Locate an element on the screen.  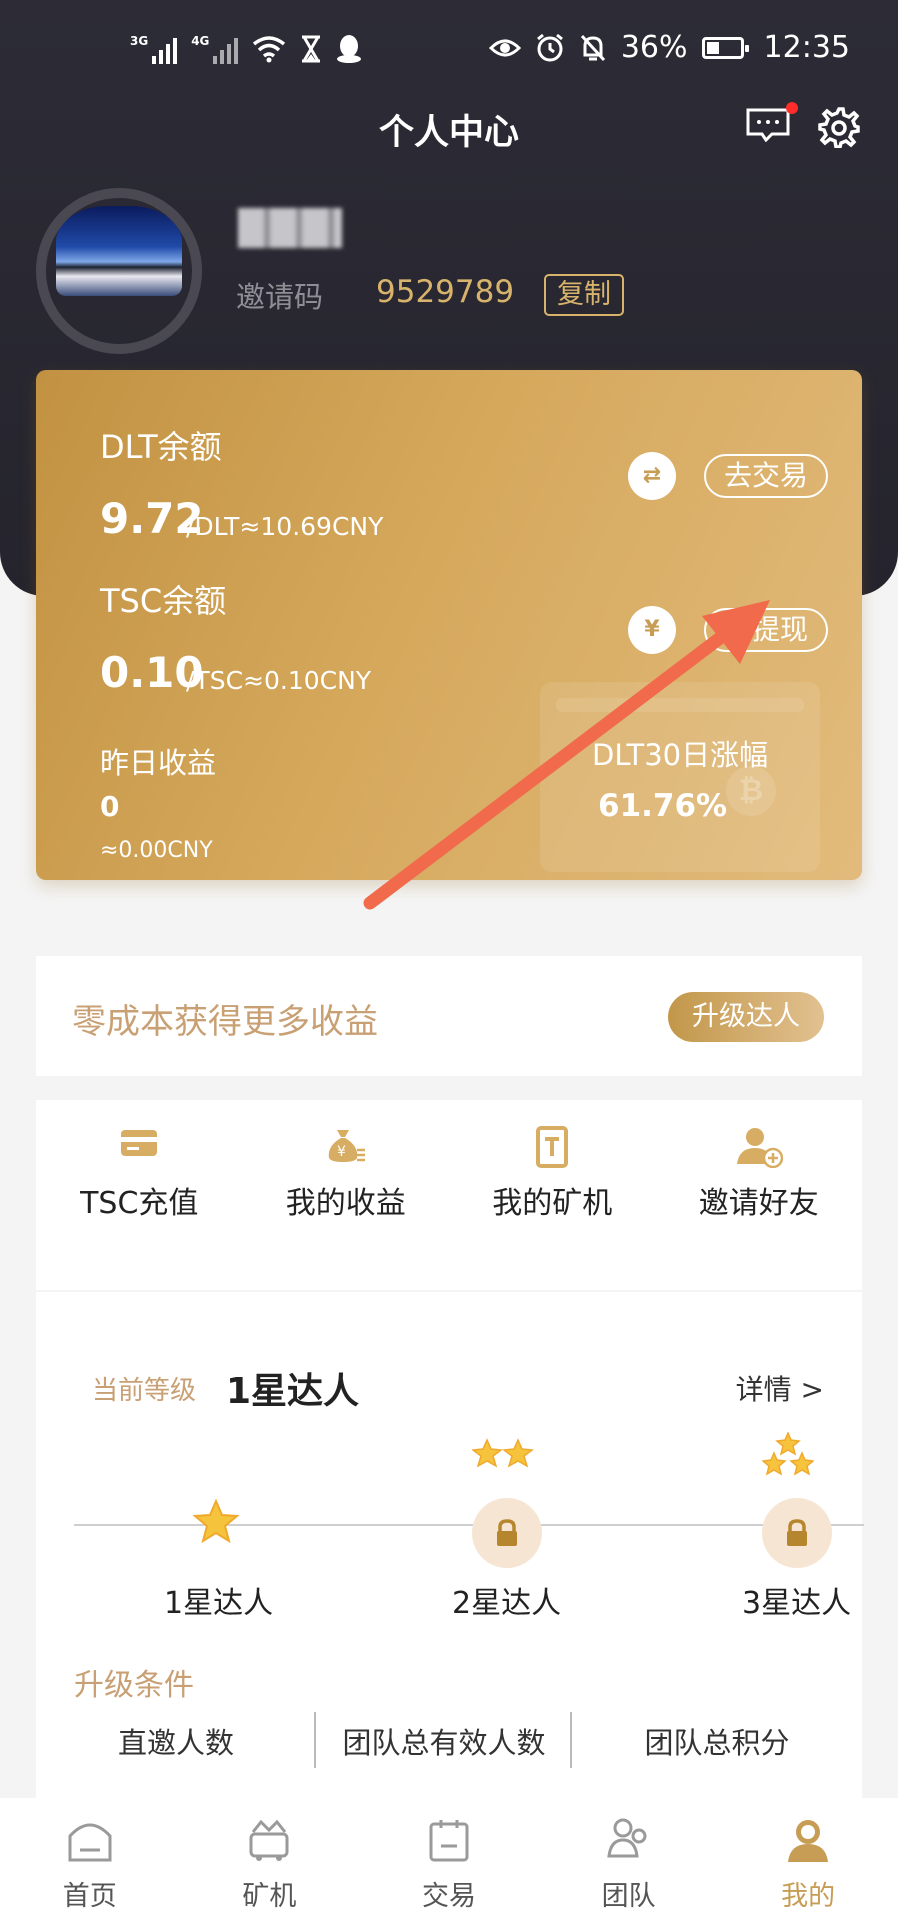
upgrade-conditions-title: 升级条件 is located at coordinates (134, 1685).